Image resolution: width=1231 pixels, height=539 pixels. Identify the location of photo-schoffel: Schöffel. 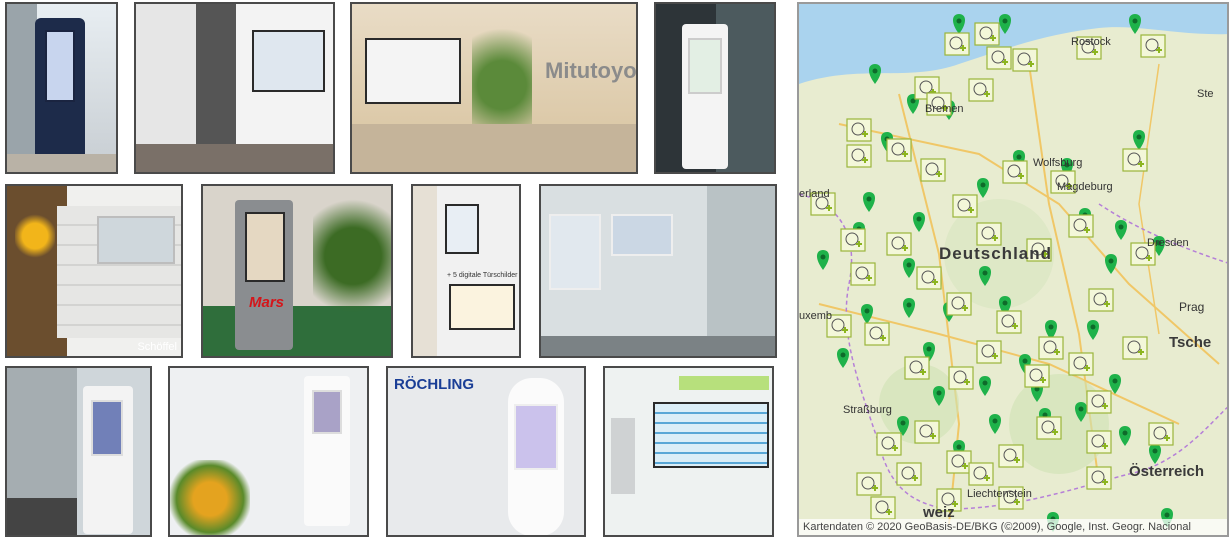
(94, 271).